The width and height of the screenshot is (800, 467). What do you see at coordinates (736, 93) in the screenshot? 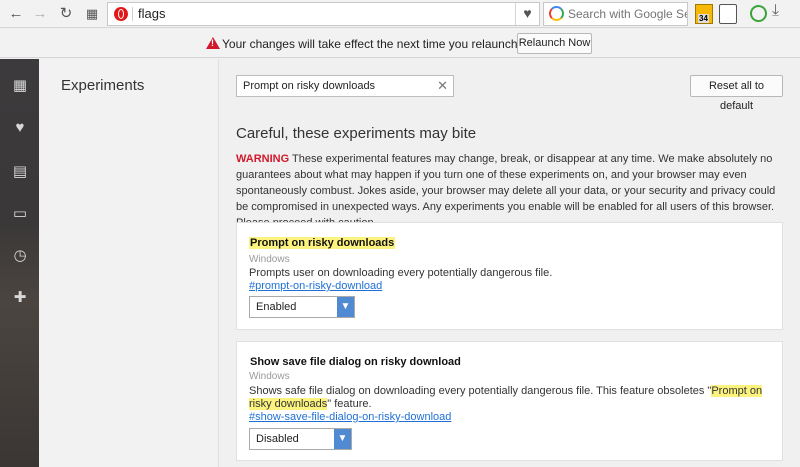
I see `reset-all-button: Reset all to default` at bounding box center [736, 93].